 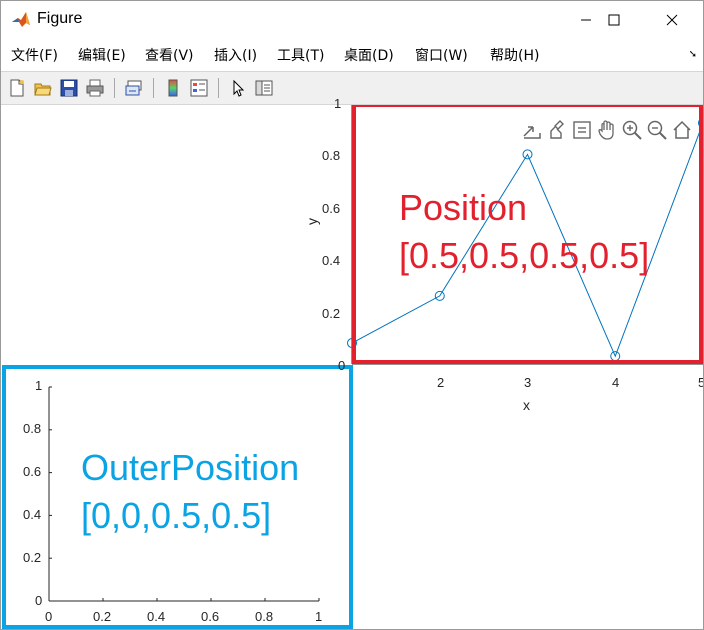 I want to click on open-file-button, so click(x=43, y=88).